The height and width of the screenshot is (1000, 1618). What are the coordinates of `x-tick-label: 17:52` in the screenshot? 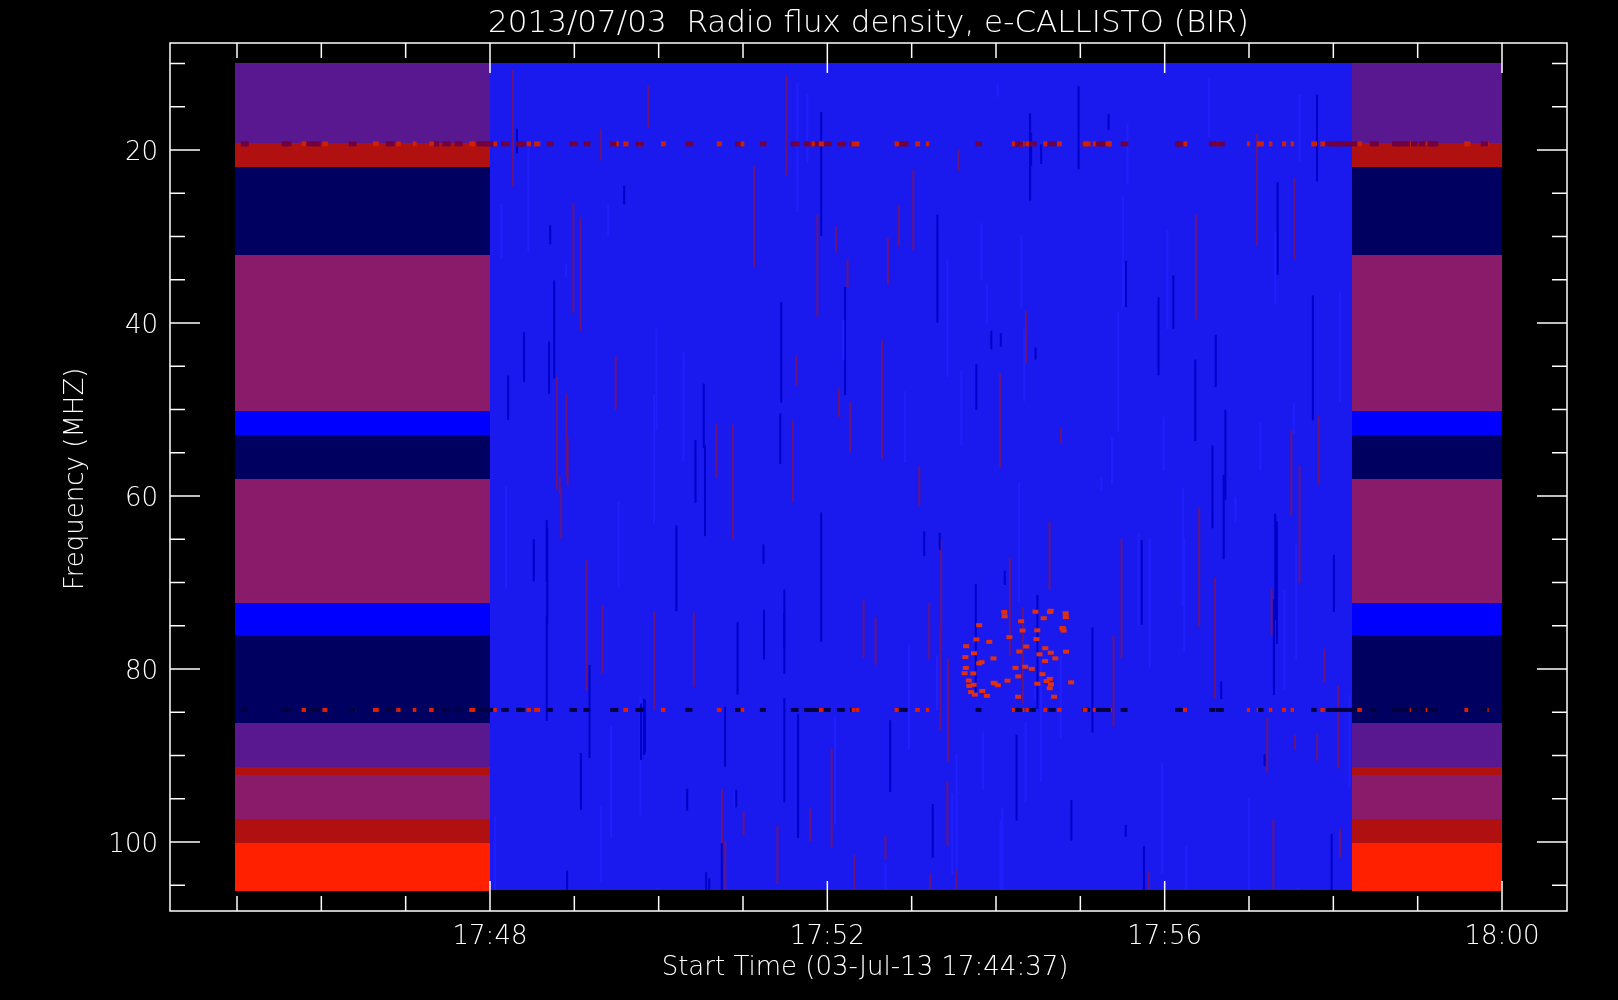 It's located at (827, 935).